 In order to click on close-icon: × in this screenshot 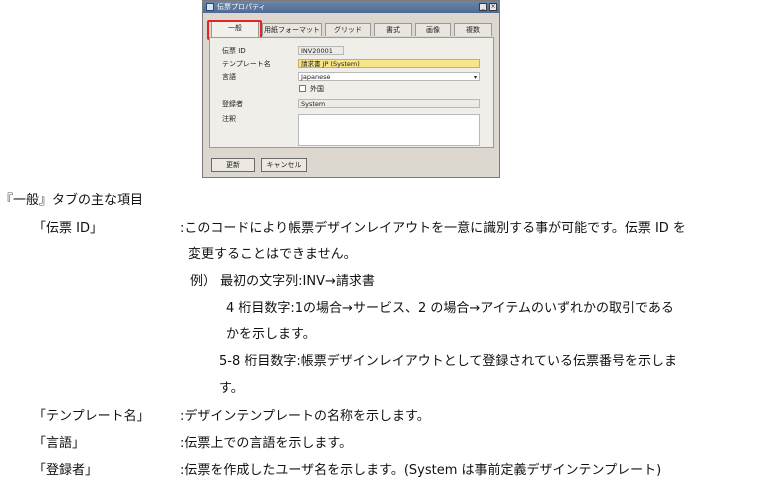, I will do `click(493, 7)`.